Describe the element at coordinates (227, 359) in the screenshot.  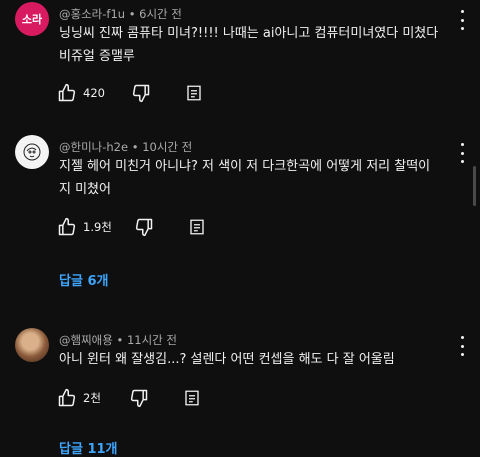
I see `comment-text: 아니 윈터 왜 잘생김...? 설렌다 어떤 컨셉을 해도 다 잘 어울림` at that location.